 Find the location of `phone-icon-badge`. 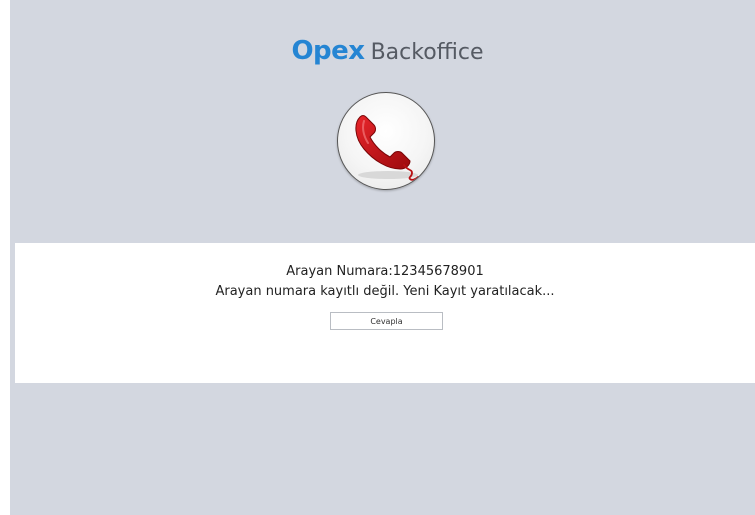

phone-icon-badge is located at coordinates (386, 141).